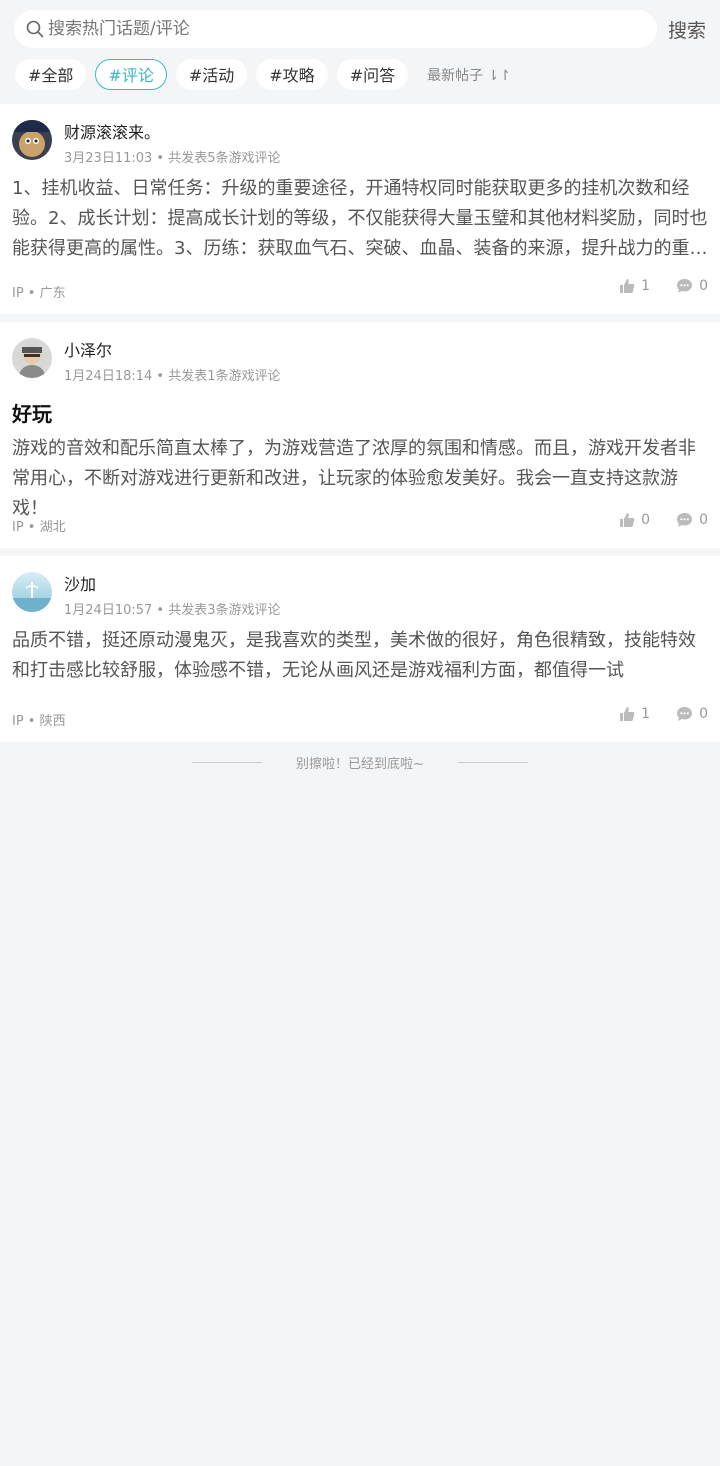  What do you see at coordinates (455, 75) in the screenshot?
I see `sort-label: 最新帖子` at bounding box center [455, 75].